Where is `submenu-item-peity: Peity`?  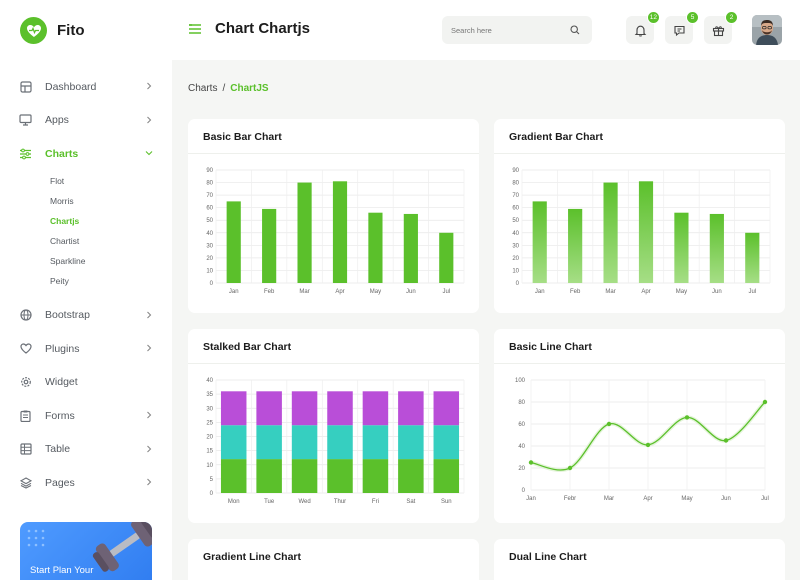
submenu-item-peity: Peity is located at coordinates (111, 281).